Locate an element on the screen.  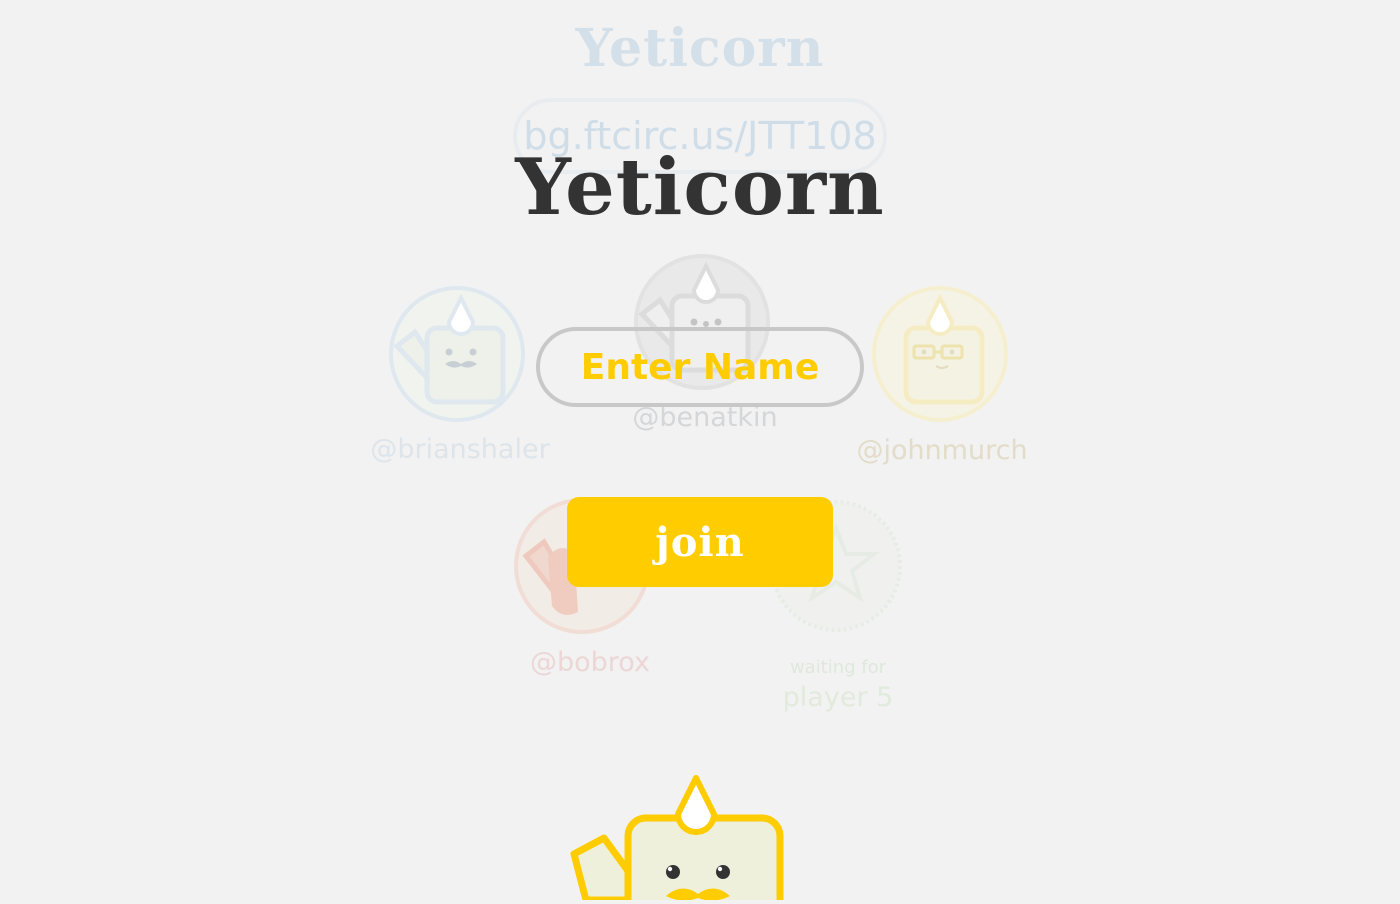
player-handle-brianshaler: @brianshaler is located at coordinates (460, 449).